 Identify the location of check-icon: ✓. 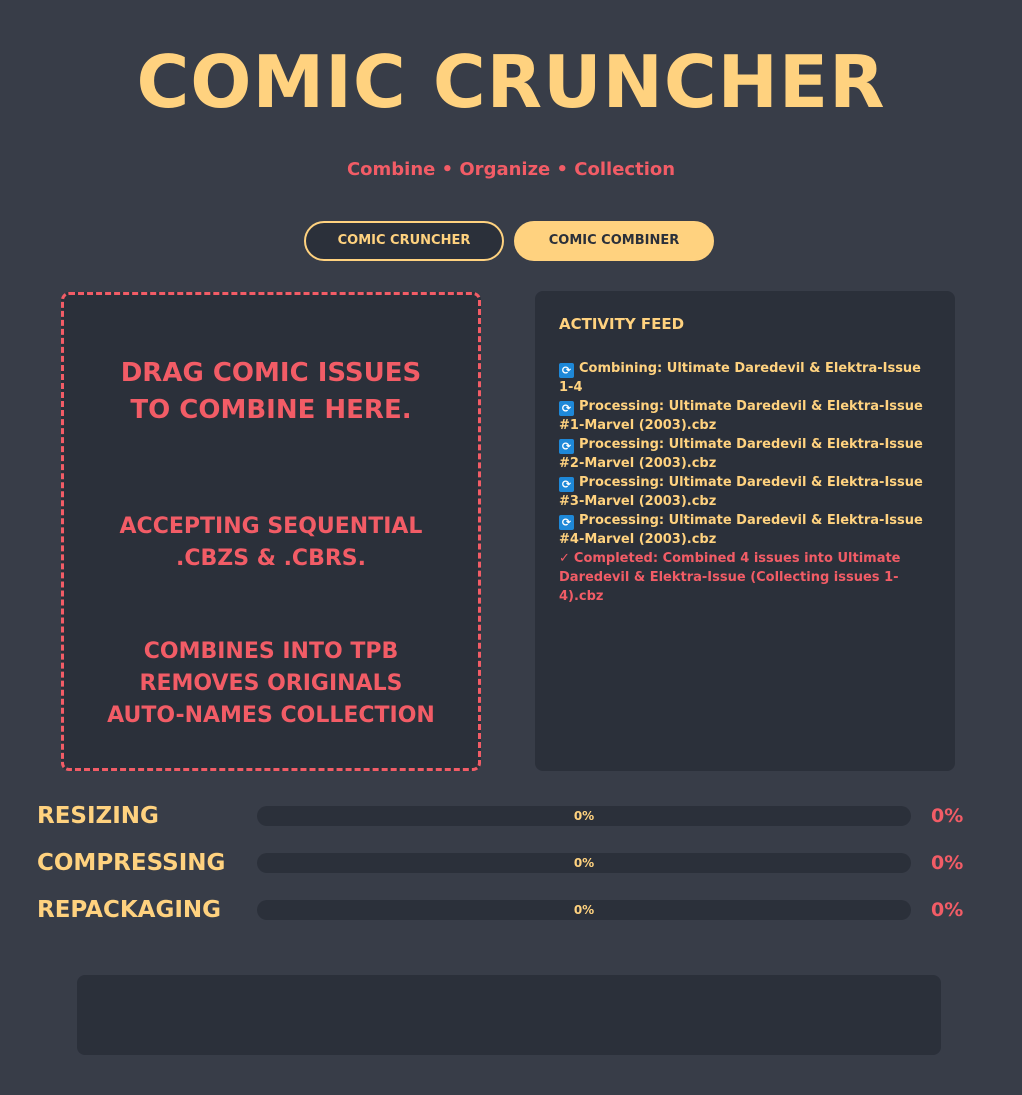
(564, 558).